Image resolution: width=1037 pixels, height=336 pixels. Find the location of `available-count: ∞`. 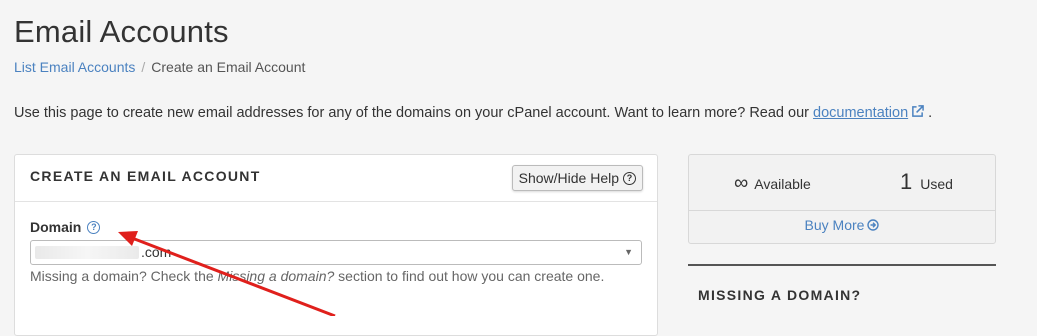

available-count: ∞ is located at coordinates (741, 183).